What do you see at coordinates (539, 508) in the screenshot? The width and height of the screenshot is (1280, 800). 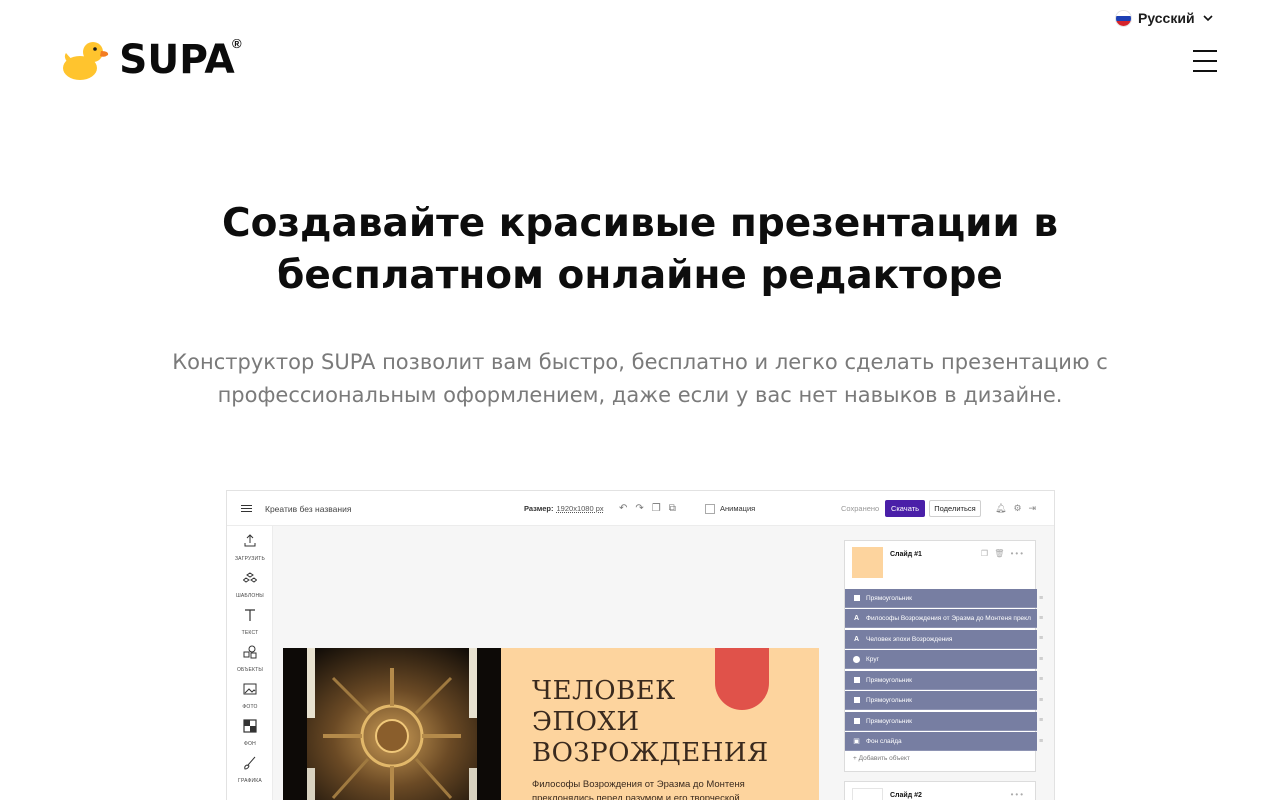 I see `size-label: Размер:` at bounding box center [539, 508].